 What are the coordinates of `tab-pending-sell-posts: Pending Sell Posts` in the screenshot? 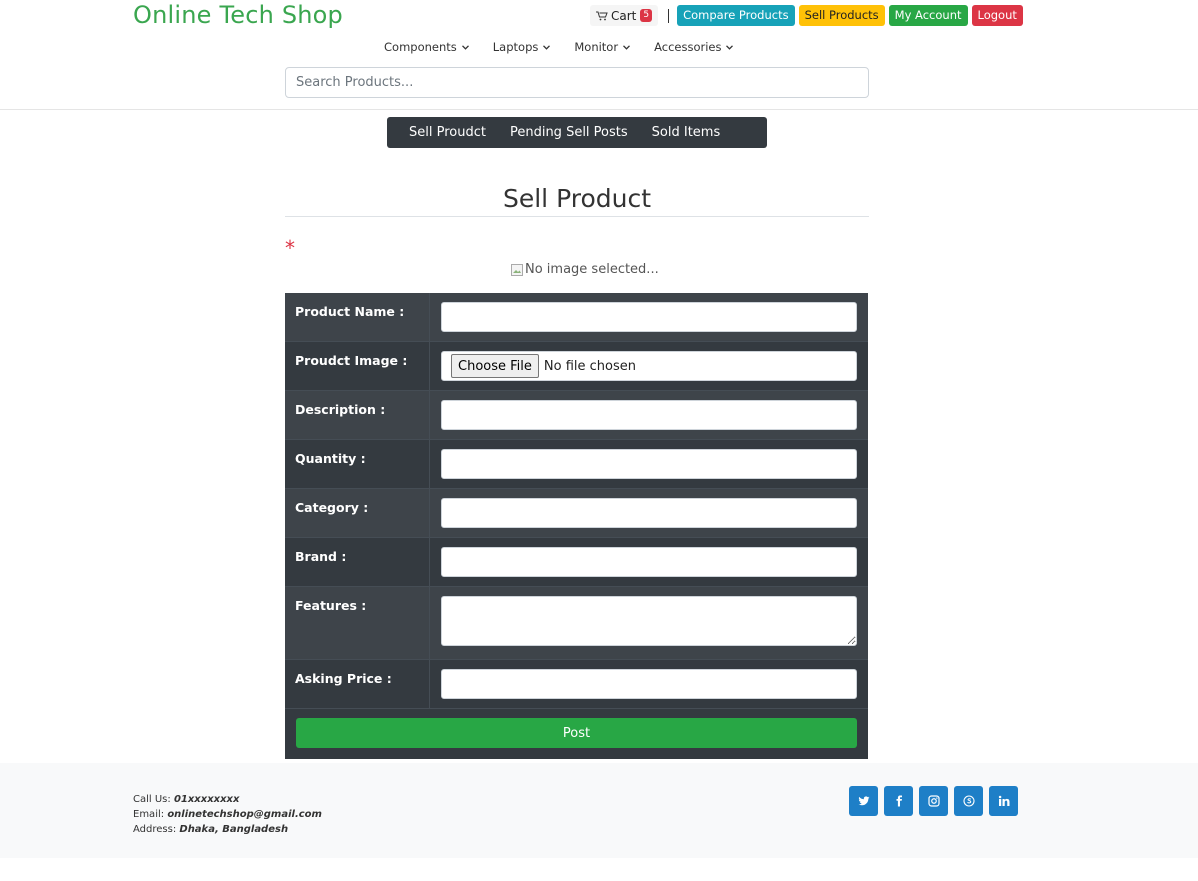 It's located at (569, 132).